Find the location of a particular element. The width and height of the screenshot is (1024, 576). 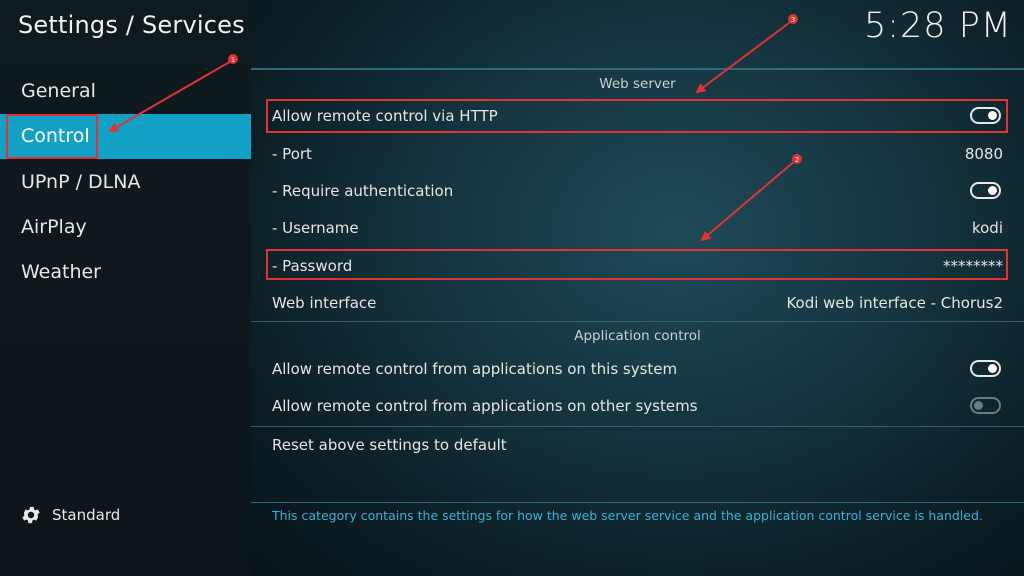

reset-settings-button: Reset above settings to default is located at coordinates (637, 444).